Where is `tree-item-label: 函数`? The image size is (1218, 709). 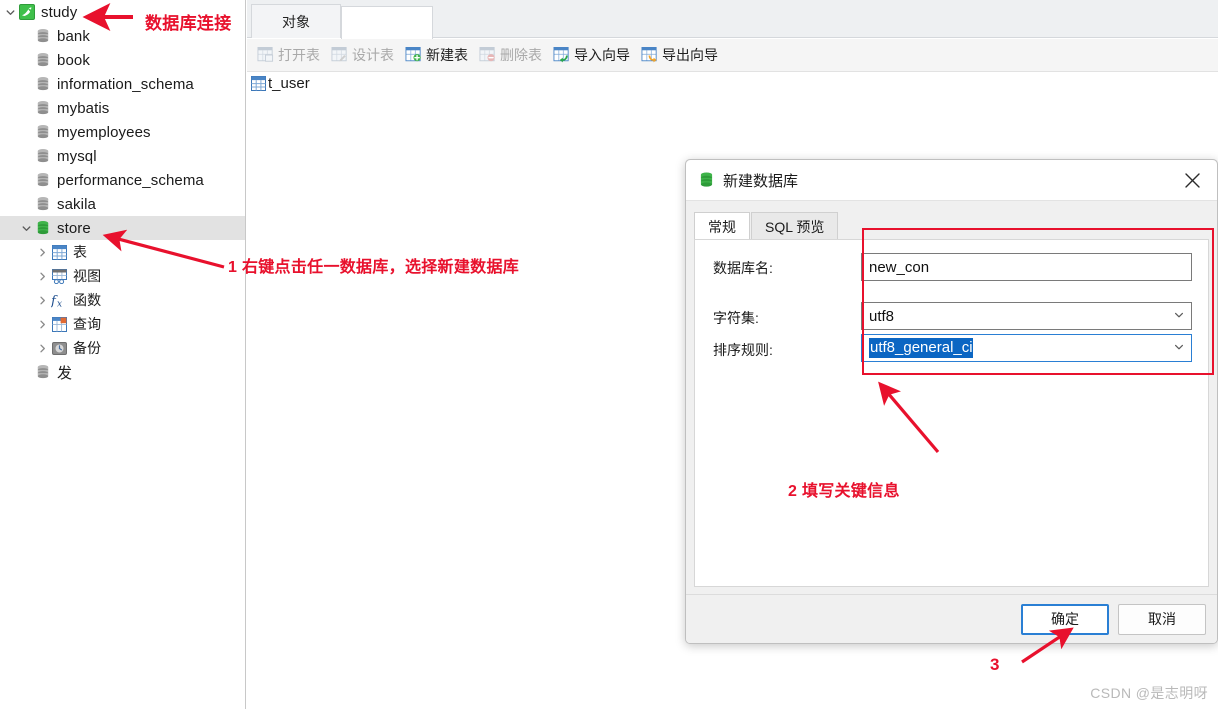 tree-item-label: 函数 is located at coordinates (87, 300).